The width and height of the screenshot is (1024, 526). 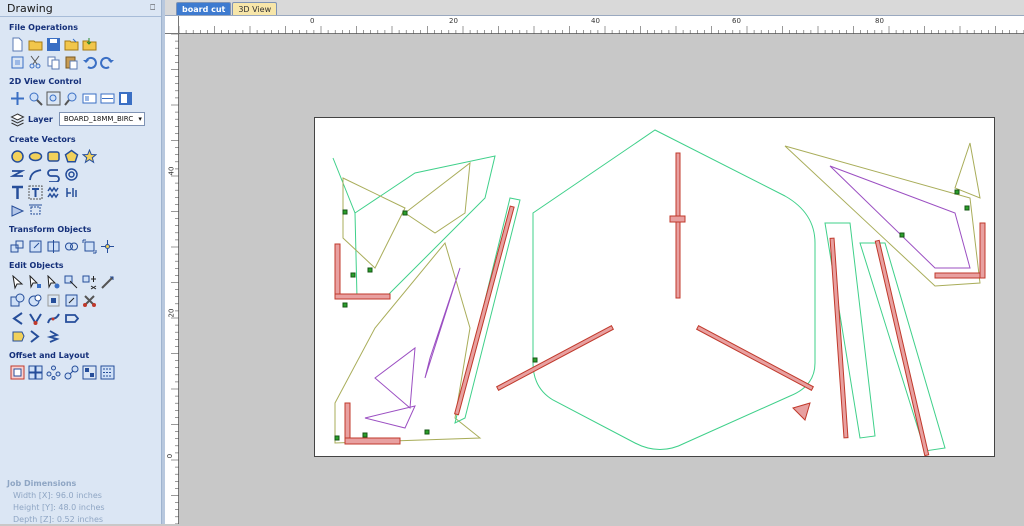 What do you see at coordinates (53, 98) in the screenshot?
I see `zoom-box-icon` at bounding box center [53, 98].